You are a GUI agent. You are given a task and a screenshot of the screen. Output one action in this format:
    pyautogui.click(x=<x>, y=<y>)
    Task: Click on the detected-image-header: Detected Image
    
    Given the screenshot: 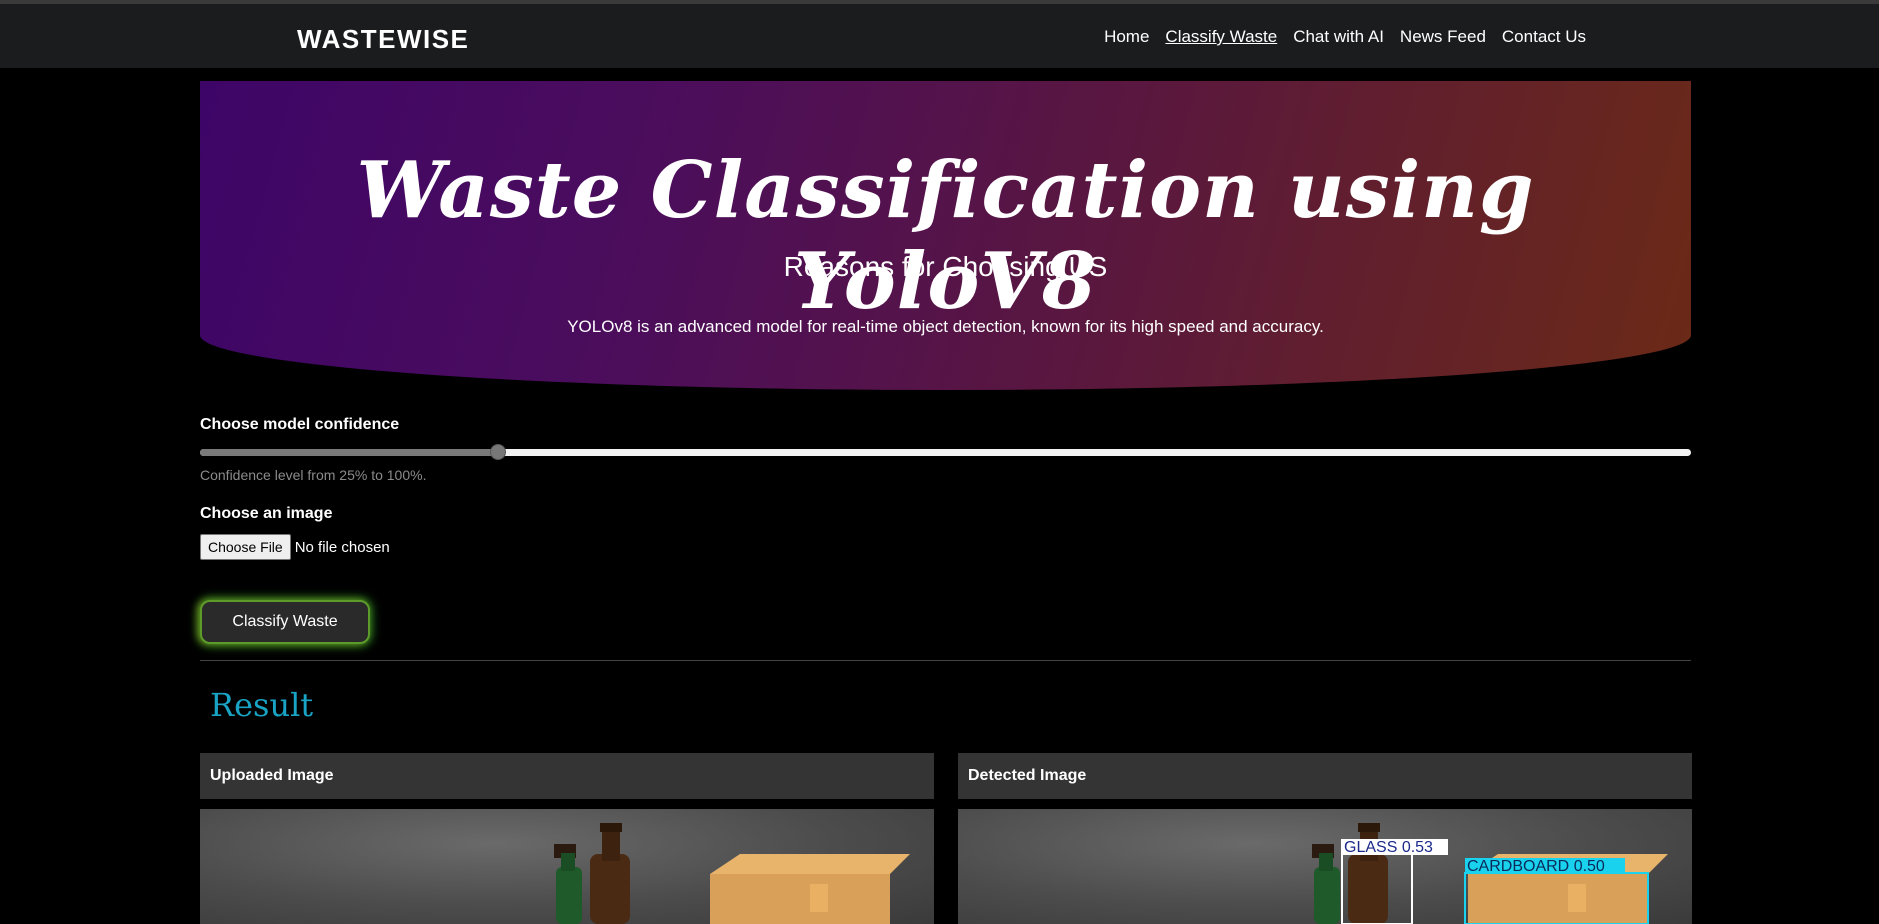 What is the action you would take?
    pyautogui.click(x=1325, y=776)
    